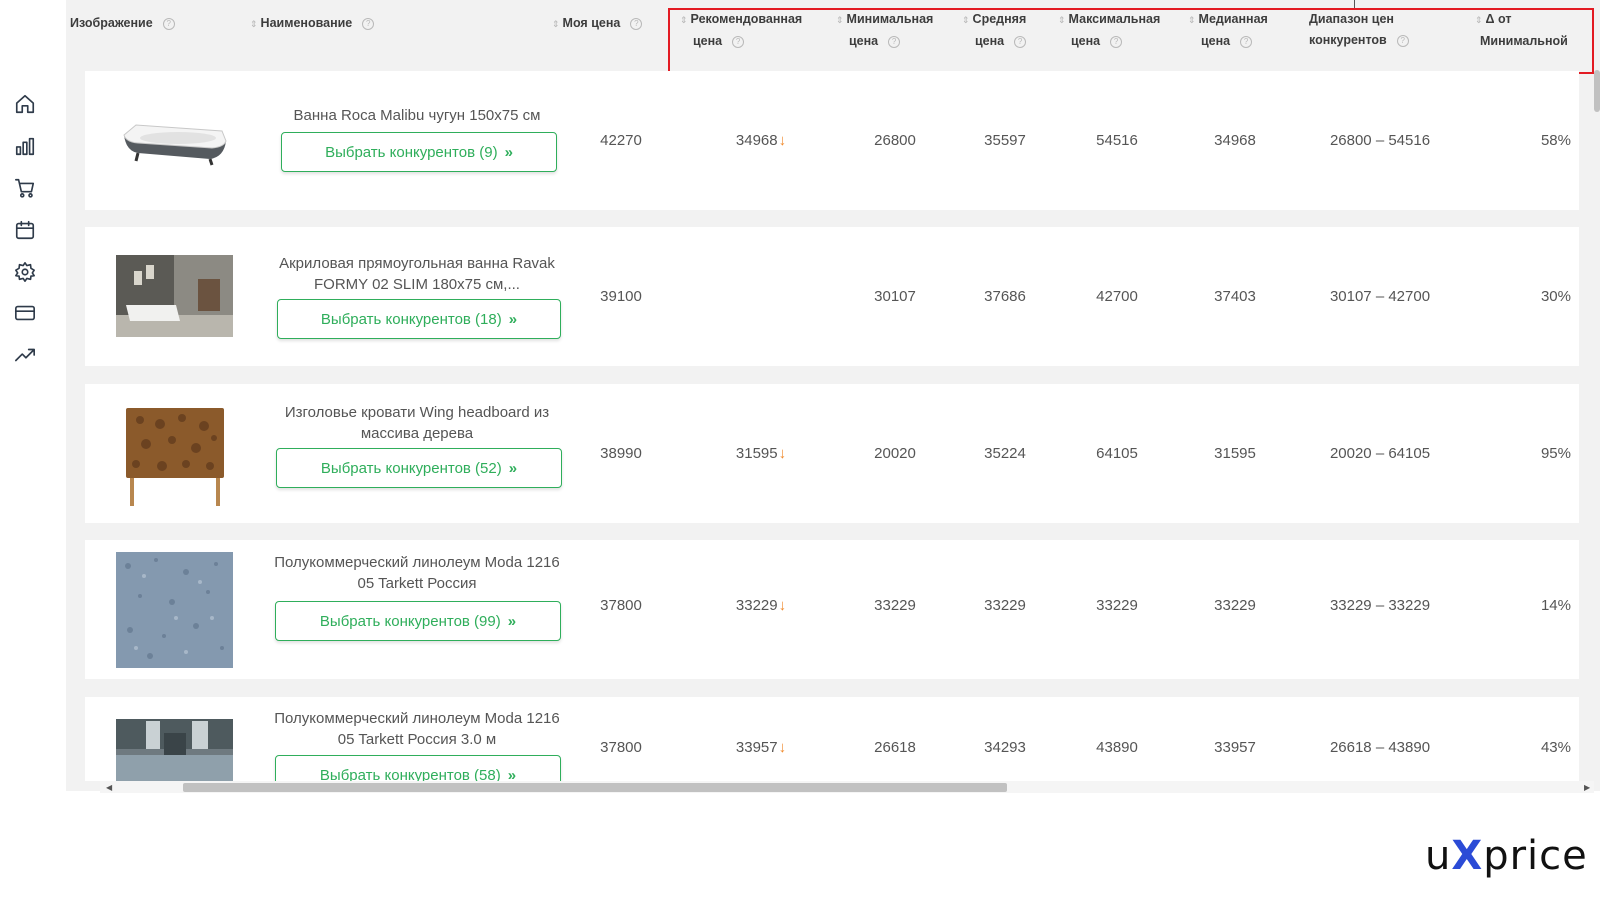 This screenshot has width=1600, height=900. What do you see at coordinates (1005, 296) in the screenshot?
I see `avg-price: 37686` at bounding box center [1005, 296].